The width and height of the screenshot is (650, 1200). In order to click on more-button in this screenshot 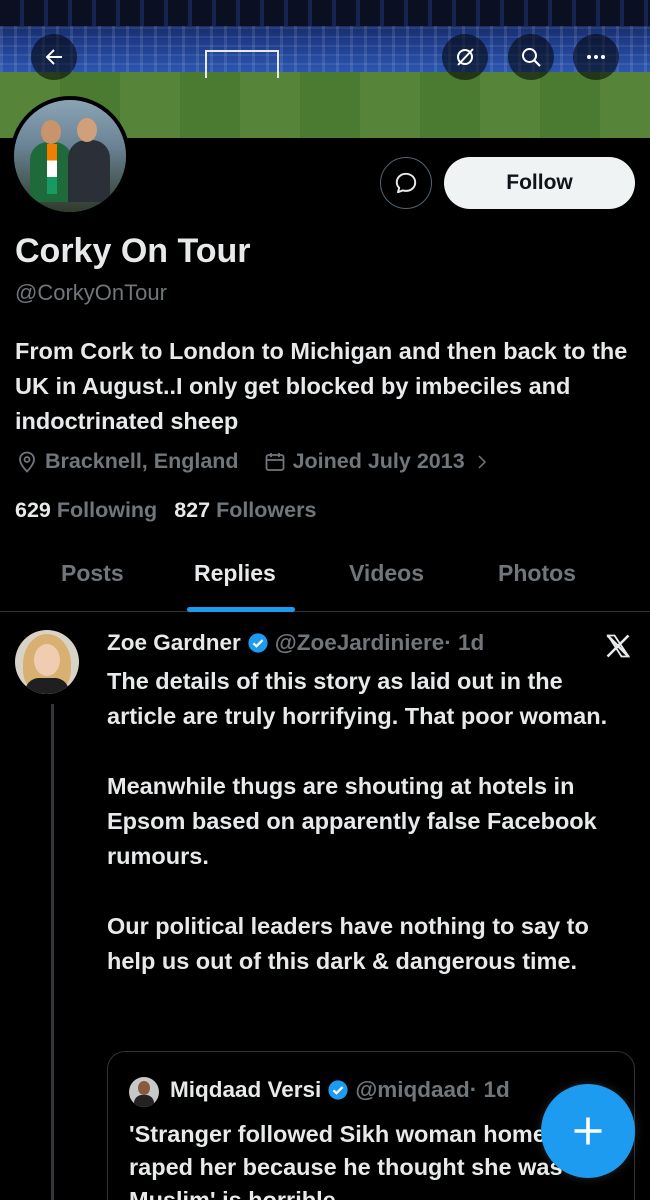, I will do `click(596, 57)`.